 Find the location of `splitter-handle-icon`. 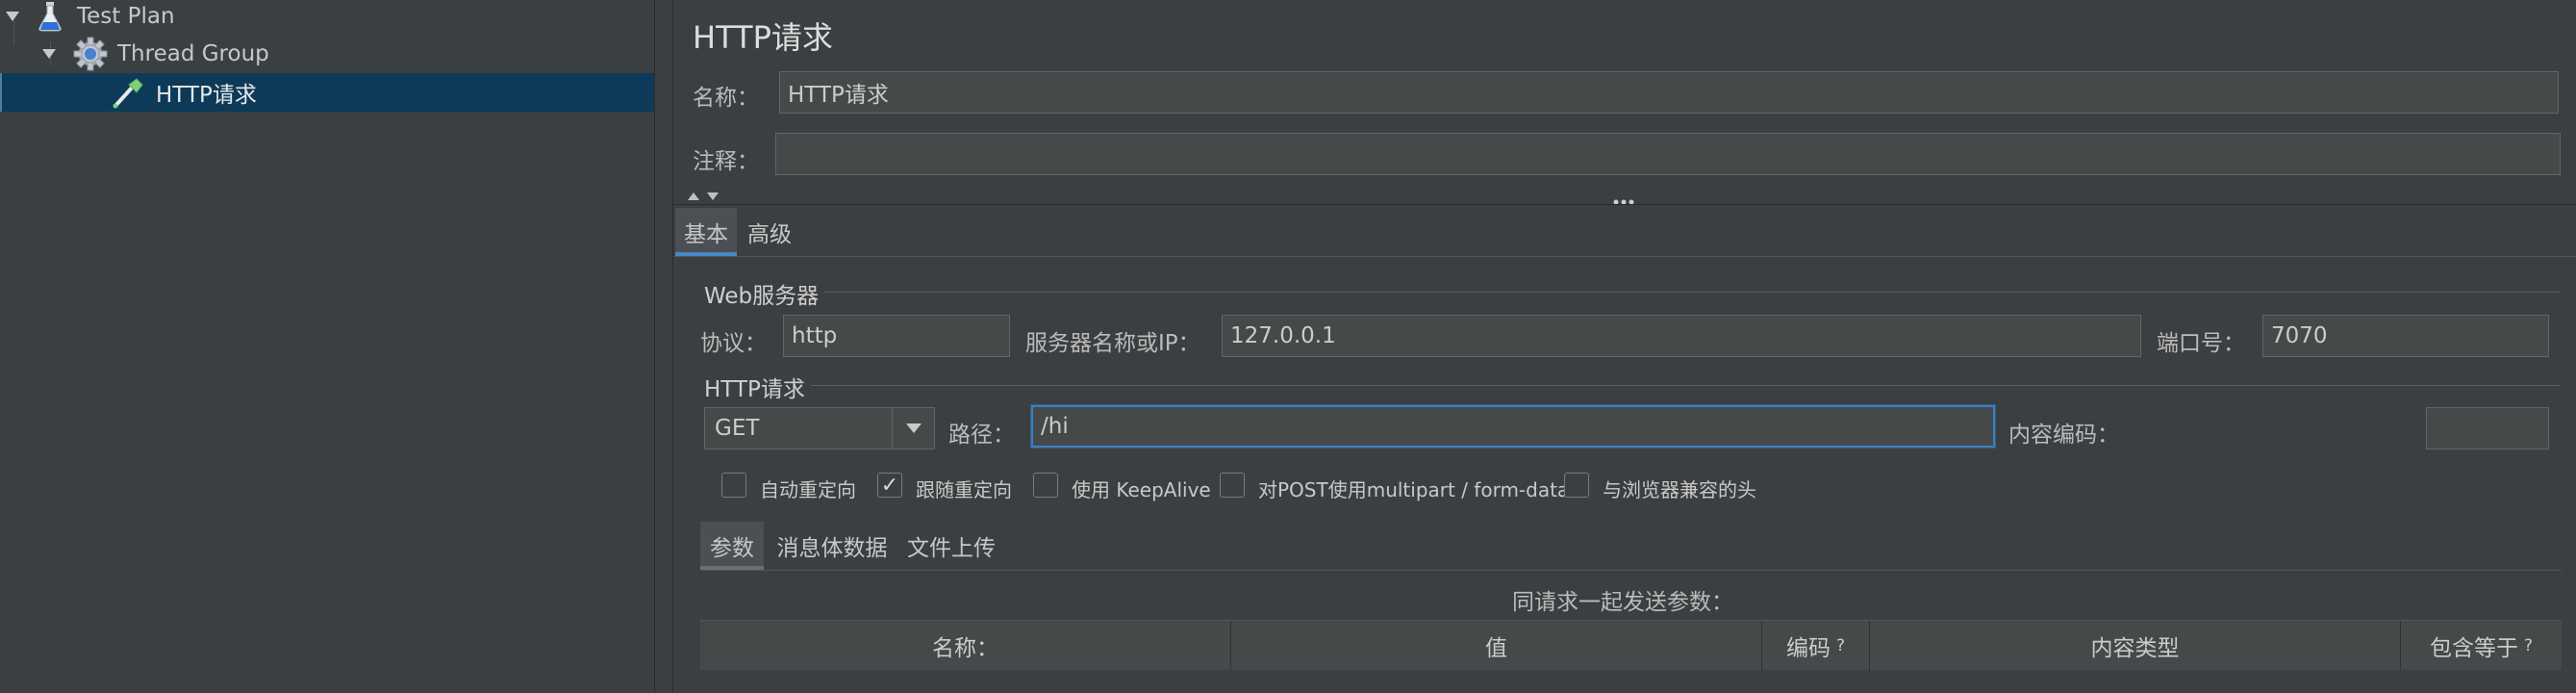

splitter-handle-icon is located at coordinates (1624, 201).